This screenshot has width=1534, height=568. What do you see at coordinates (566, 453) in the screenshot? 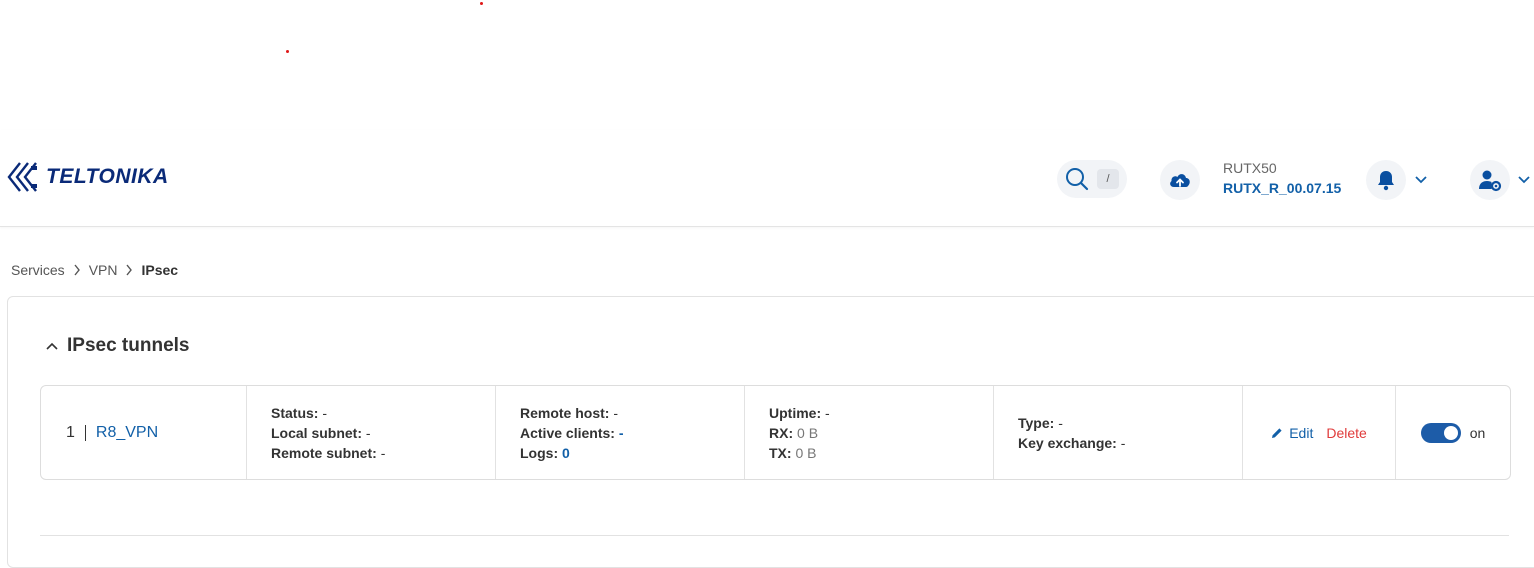
I see `logs-value: 0` at bounding box center [566, 453].